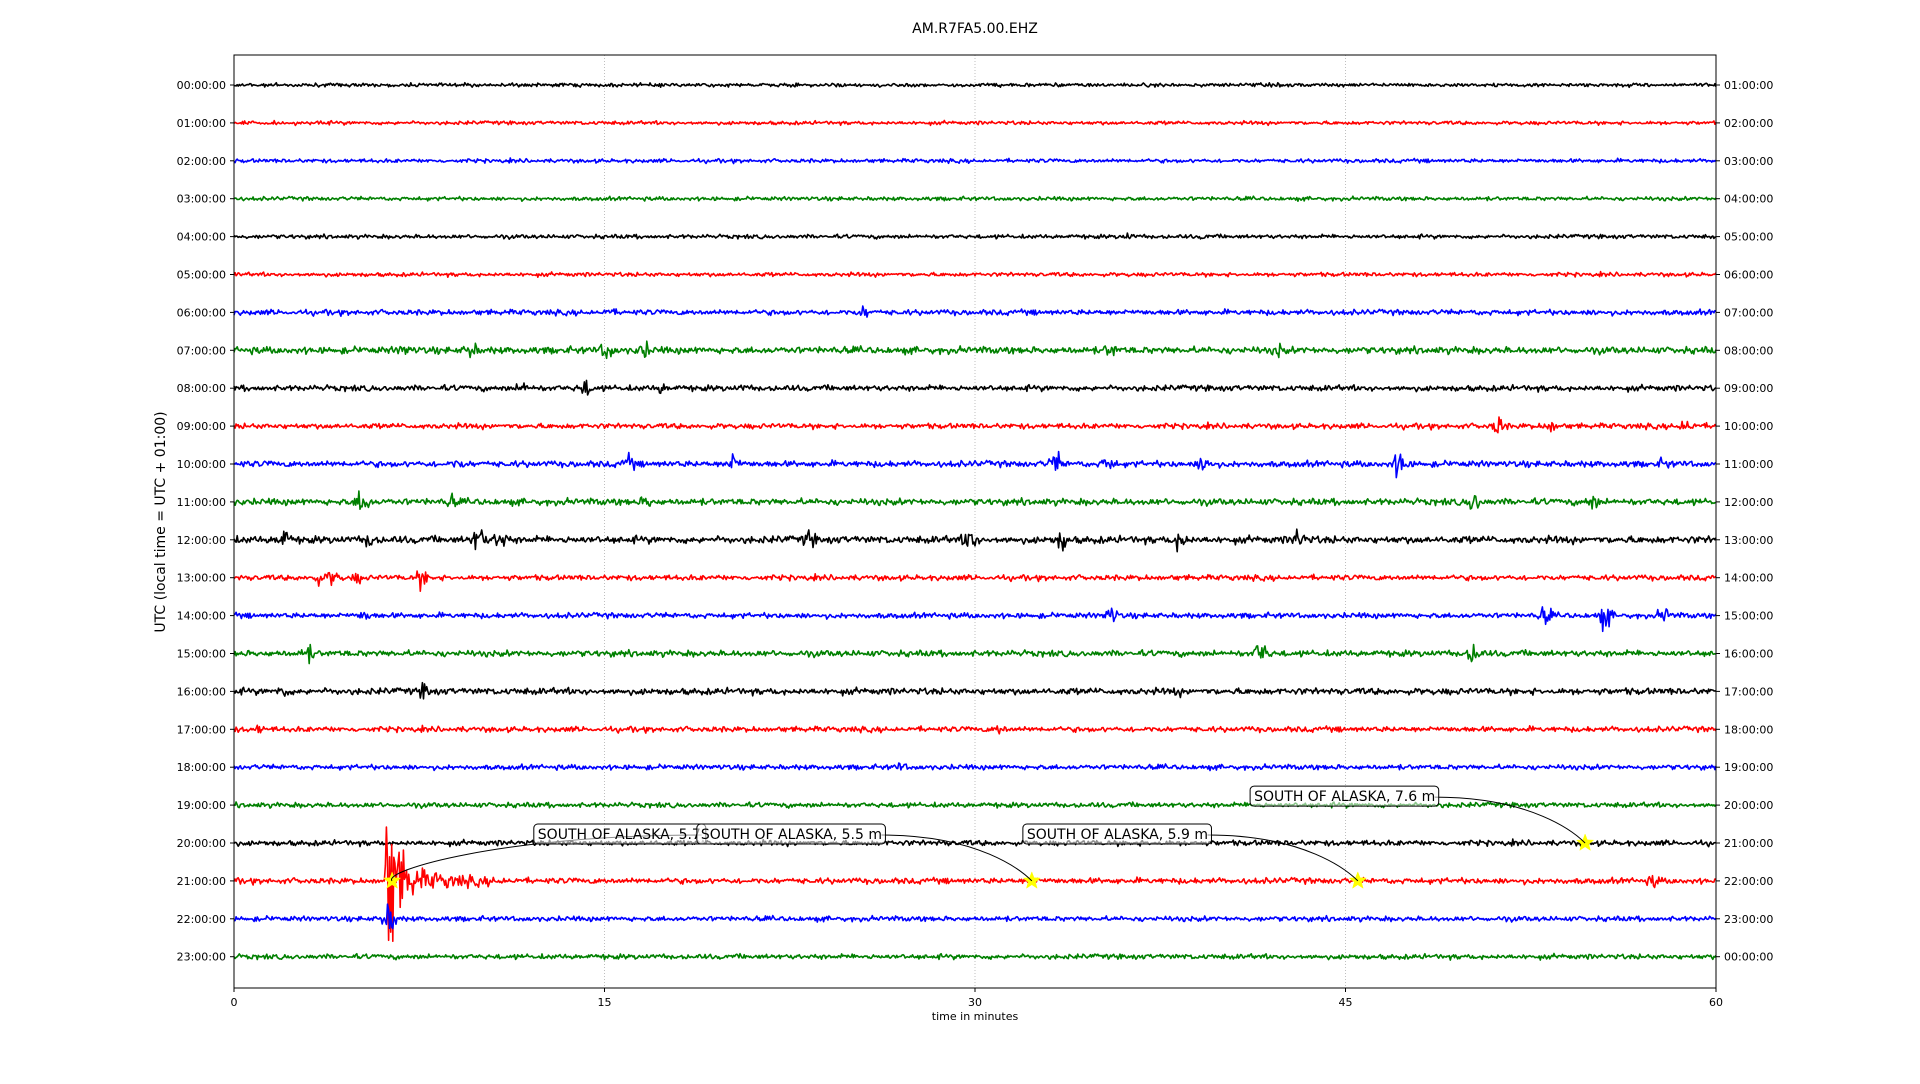 This screenshot has height=1084, width=1920. I want to click on y-tick-label-local: 06:00:00, so click(1748, 275).